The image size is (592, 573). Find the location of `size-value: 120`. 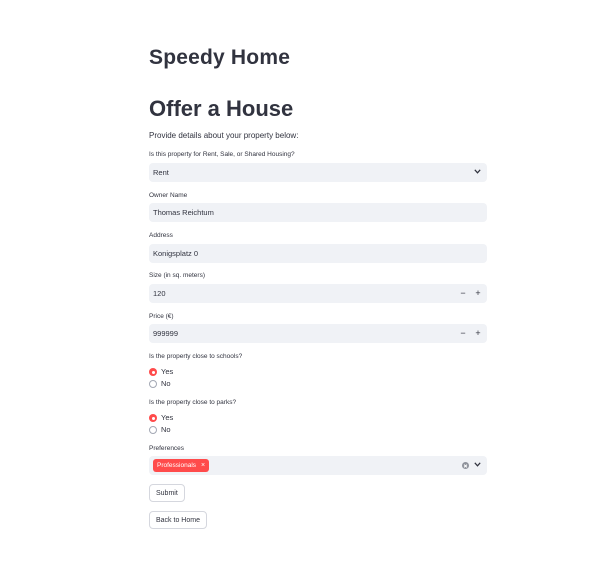

size-value: 120 is located at coordinates (159, 293).